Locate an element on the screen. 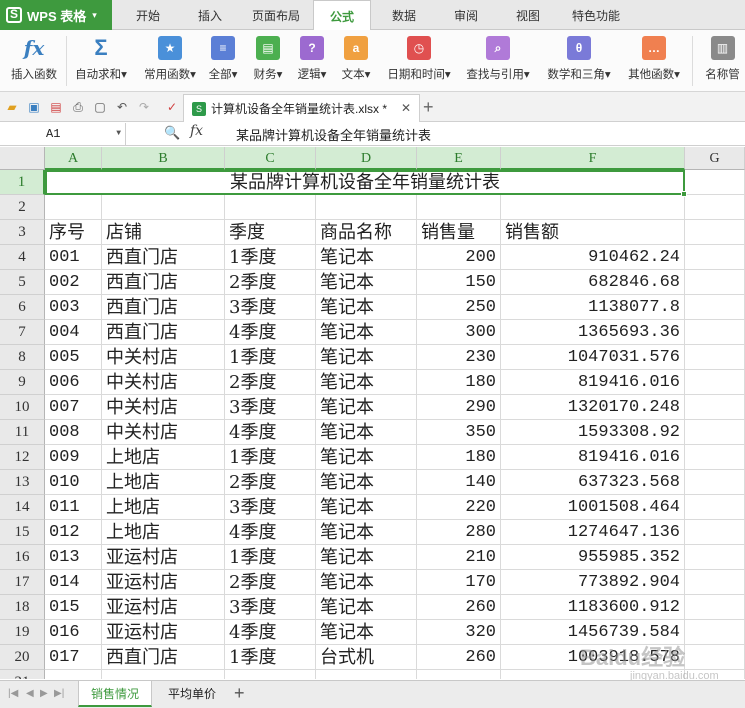 The width and height of the screenshot is (745, 708). column-header-a: A is located at coordinates (73, 158).